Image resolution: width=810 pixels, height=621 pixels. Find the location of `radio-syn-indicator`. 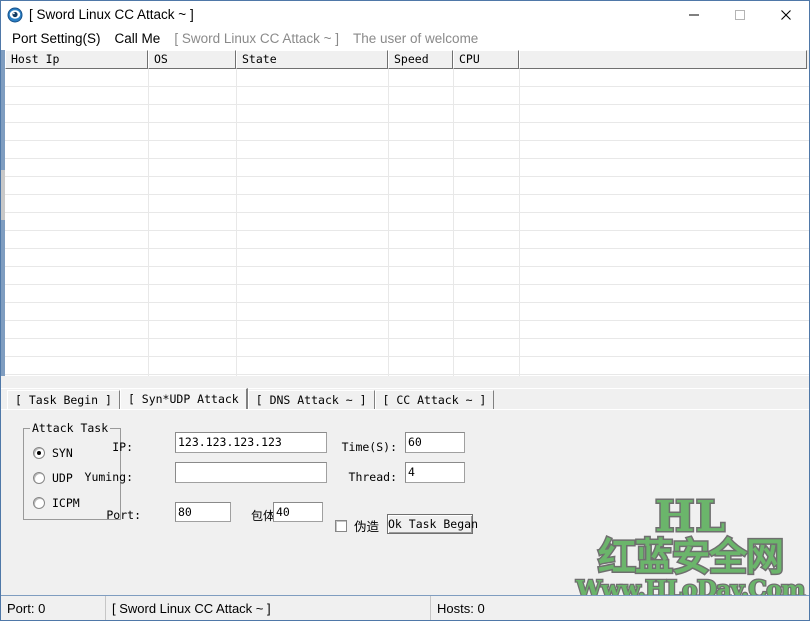

radio-syn-indicator is located at coordinates (39, 453).